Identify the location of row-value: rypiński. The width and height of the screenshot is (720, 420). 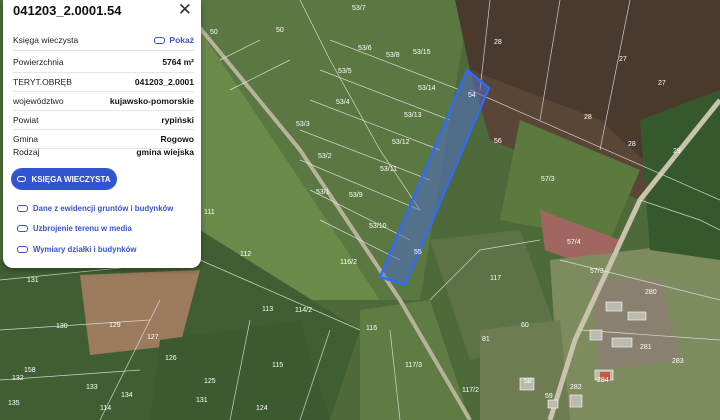
(177, 119).